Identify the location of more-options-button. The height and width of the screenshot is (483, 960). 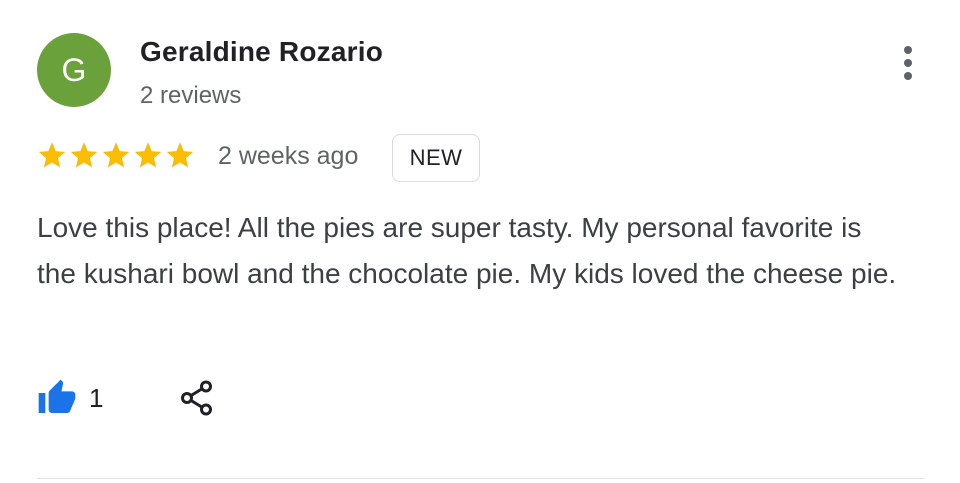
(908, 63).